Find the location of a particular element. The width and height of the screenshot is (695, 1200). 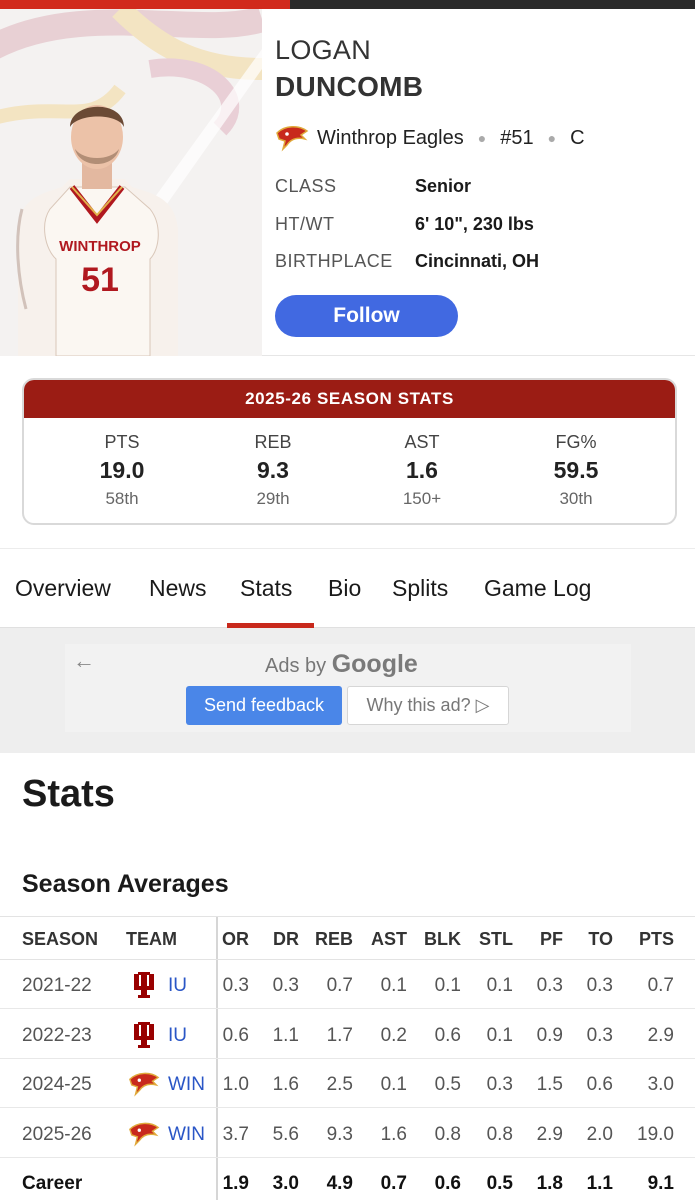

stat-reb: REB 9.3 29th is located at coordinates (273, 470).